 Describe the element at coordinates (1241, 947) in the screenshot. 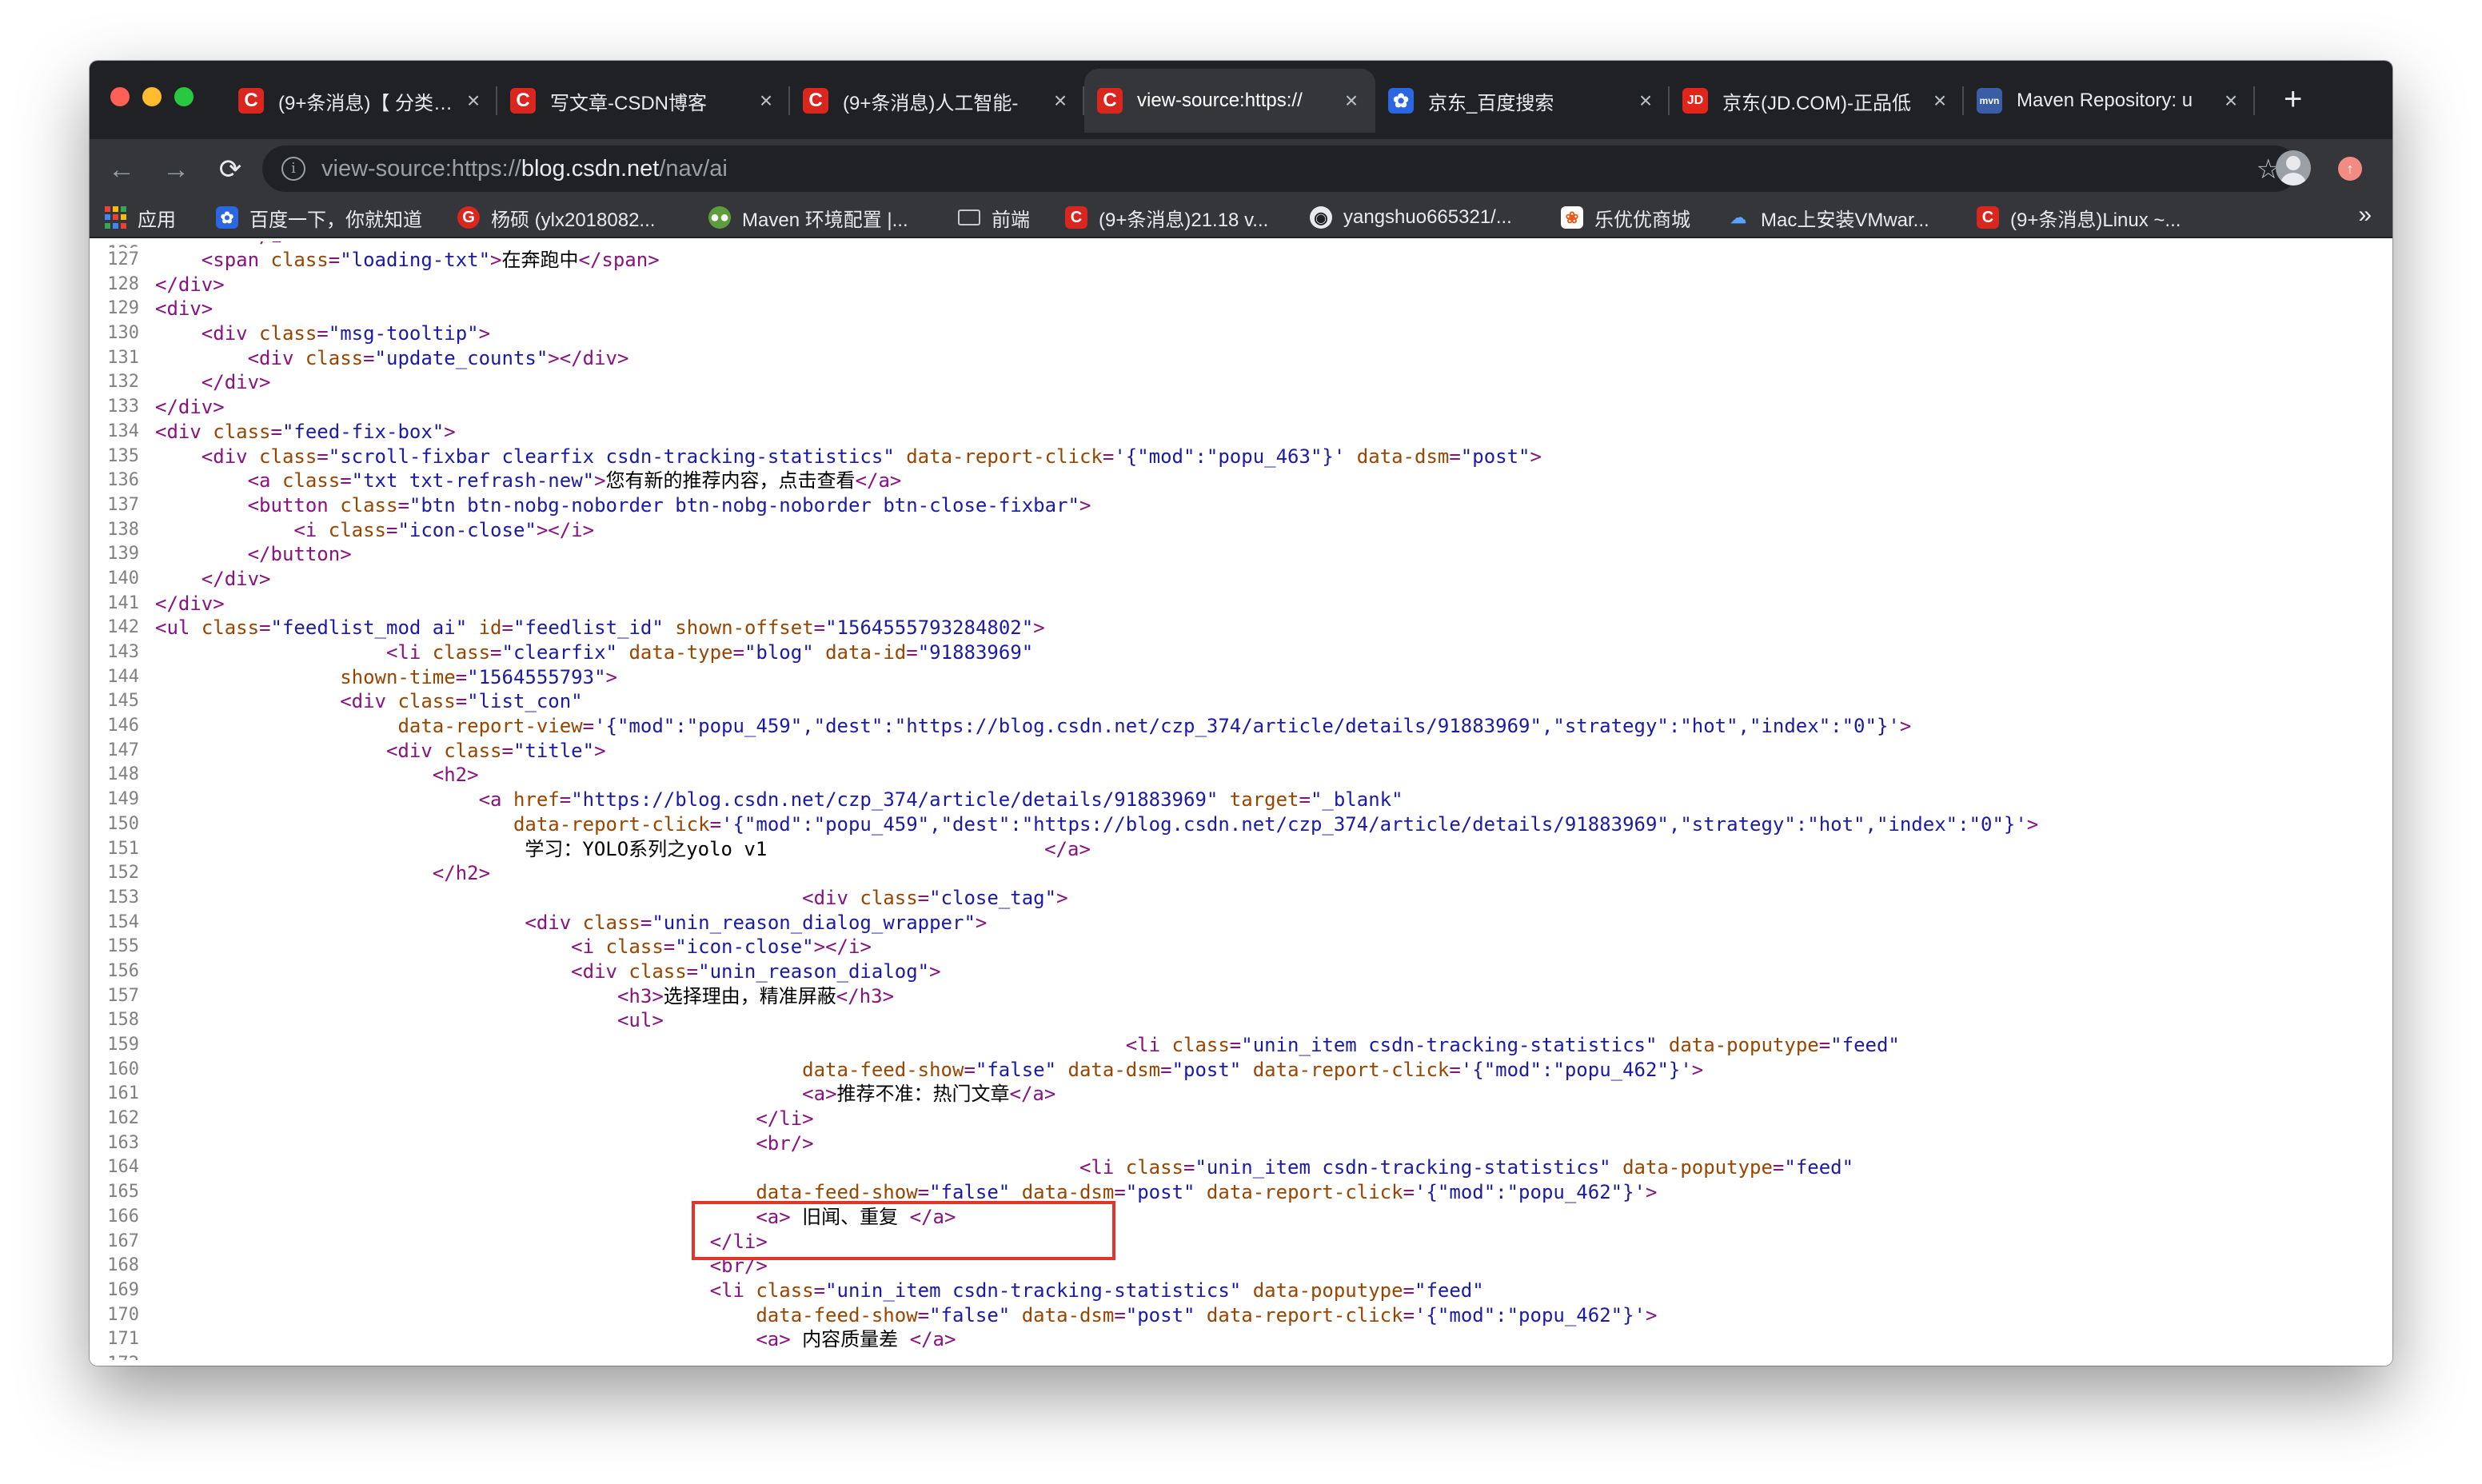

I see `source-line: 155 <i class="icon-close"></i>` at that location.